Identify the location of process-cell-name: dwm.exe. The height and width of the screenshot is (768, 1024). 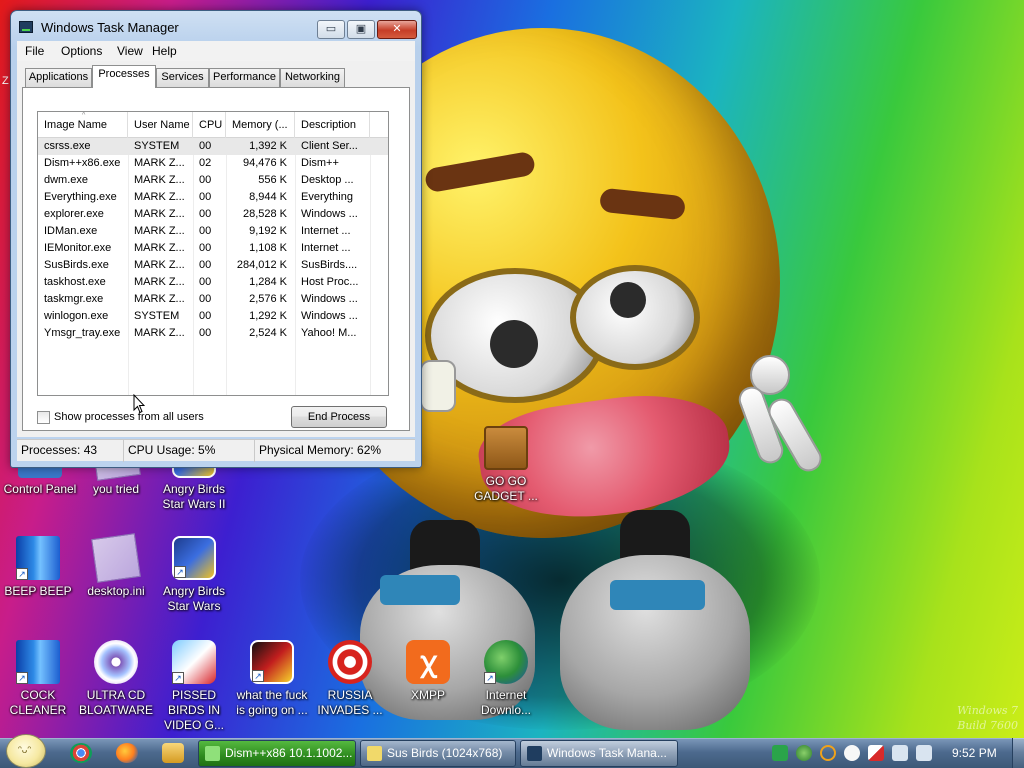
(66, 180).